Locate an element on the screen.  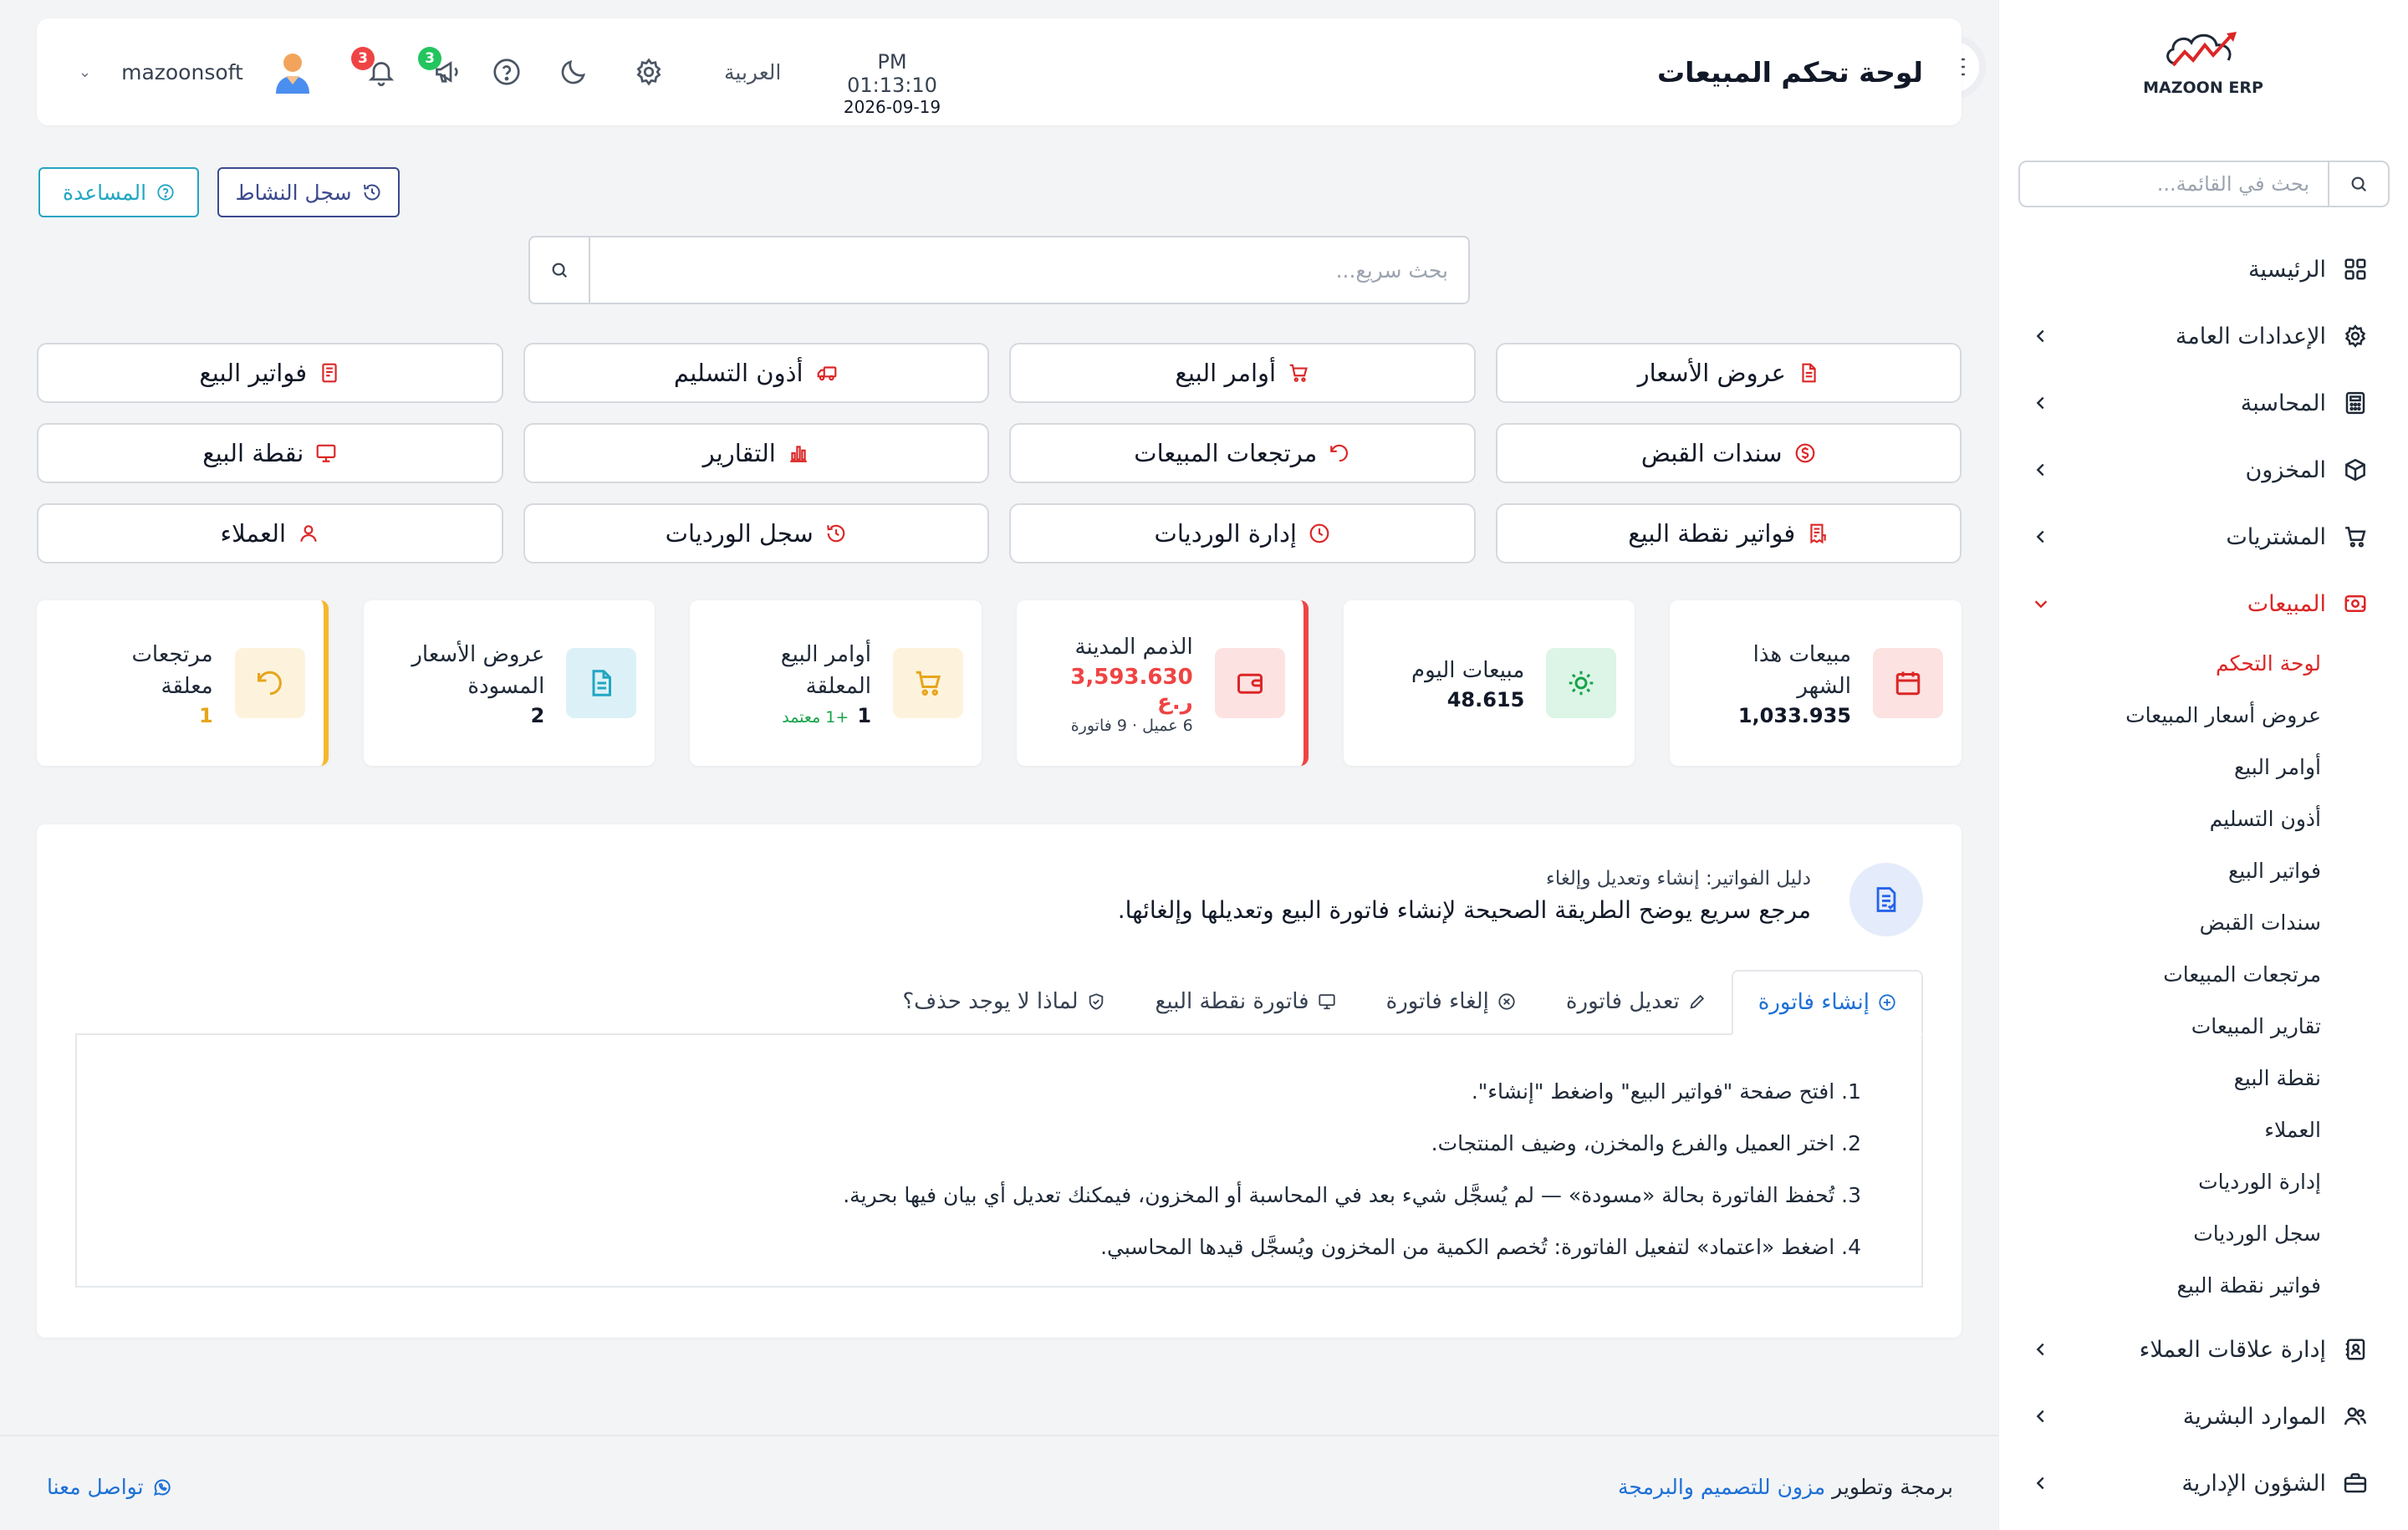
stat-card-today-sales: مبيعات اليوم 48.615 is located at coordinates (1489, 683).